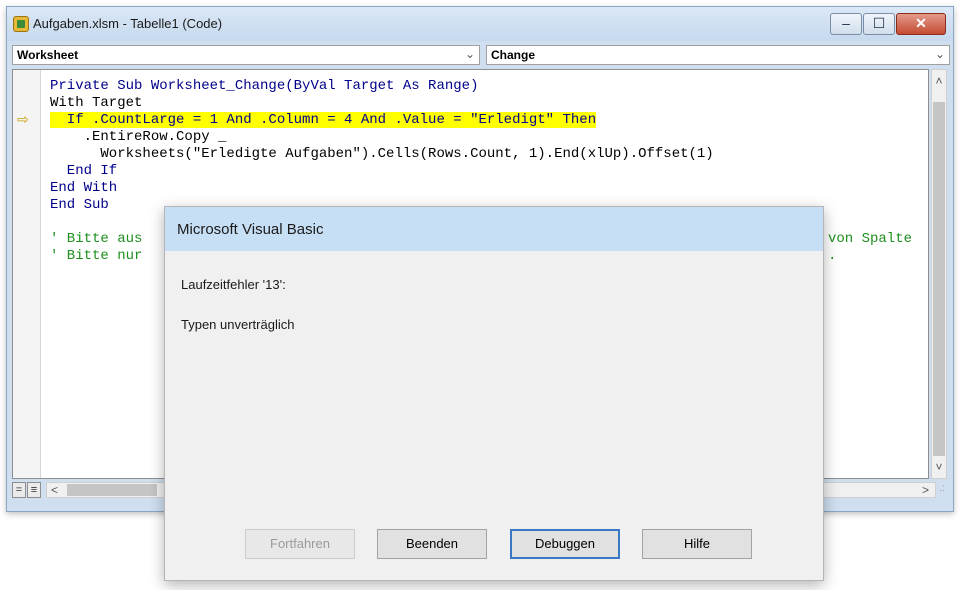 The width and height of the screenshot is (964, 590). Describe the element at coordinates (565, 544) in the screenshot. I see `debug-button: Debuggen` at that location.